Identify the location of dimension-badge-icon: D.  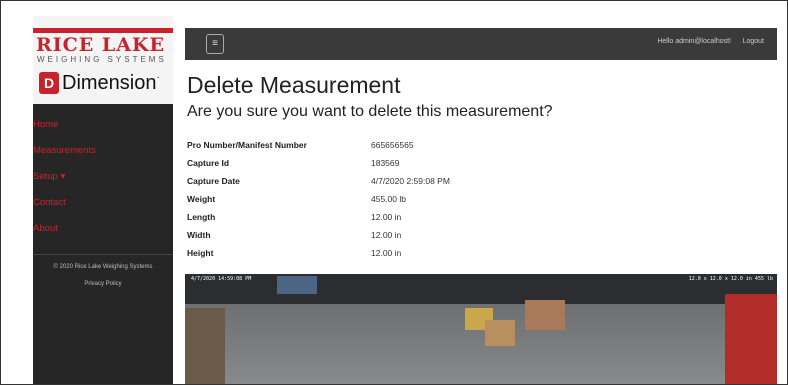
(49, 83).